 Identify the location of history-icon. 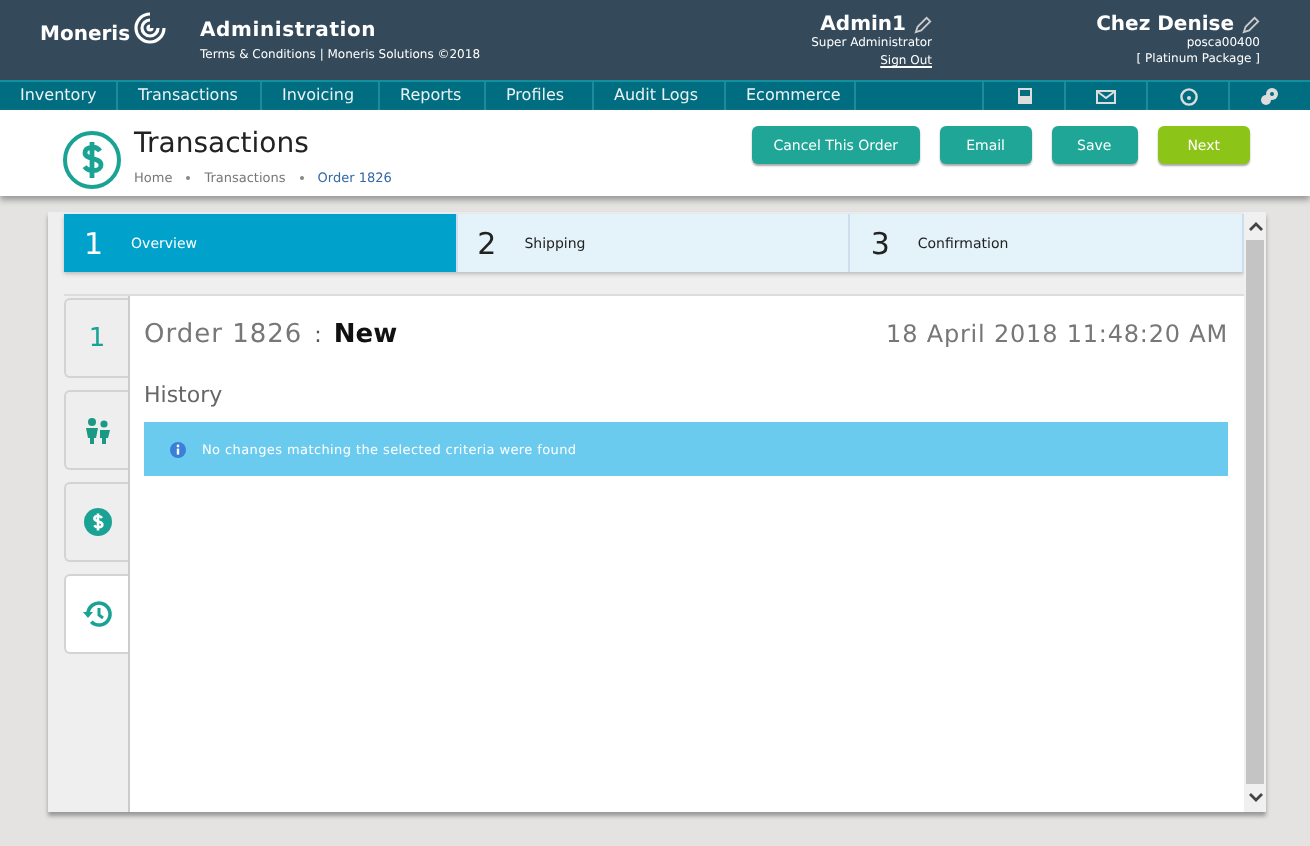
(97, 614).